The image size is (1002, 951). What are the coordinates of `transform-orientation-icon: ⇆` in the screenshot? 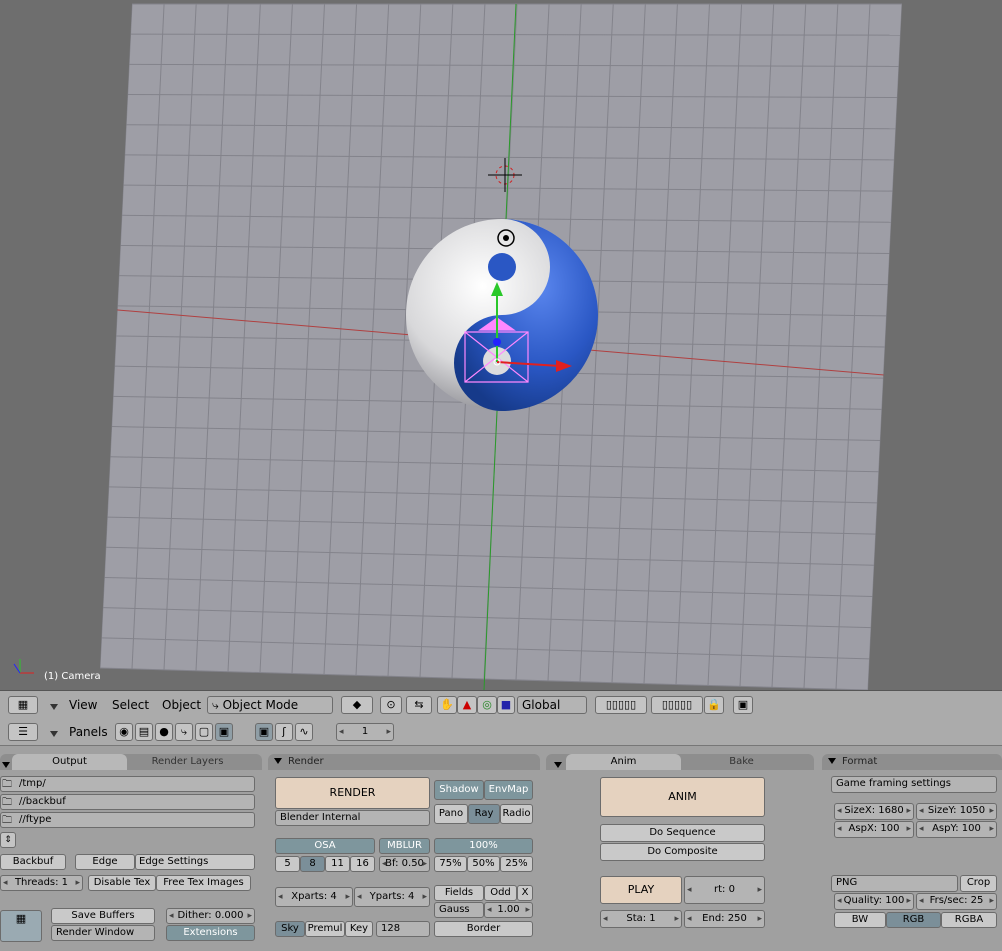 It's located at (419, 705).